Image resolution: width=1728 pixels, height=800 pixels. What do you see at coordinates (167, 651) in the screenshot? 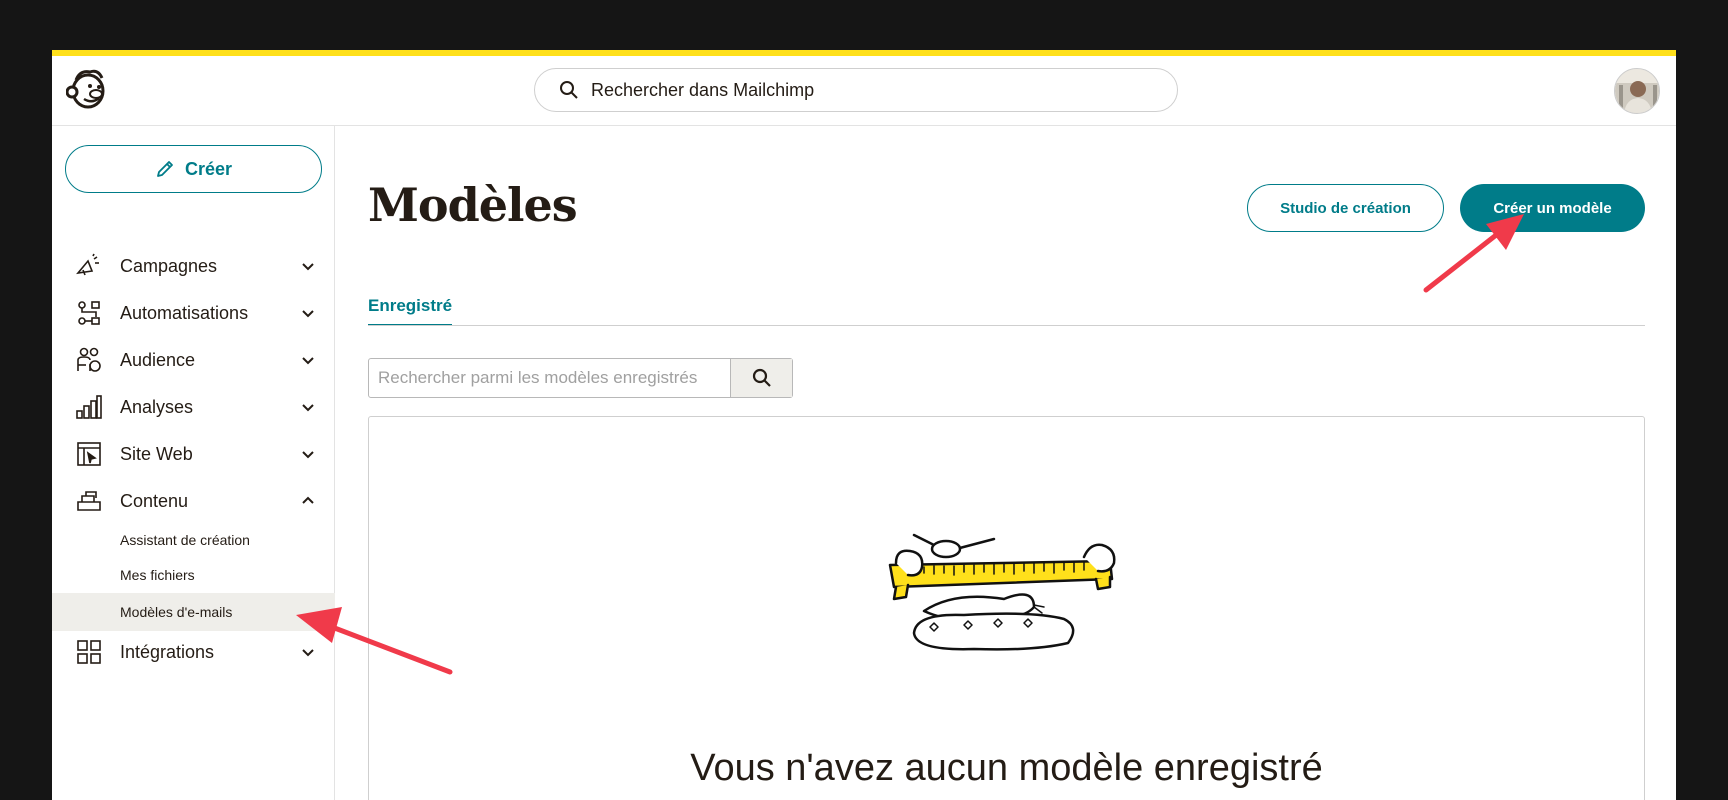
I see `sidebar-item-label: Intégrations` at bounding box center [167, 651].